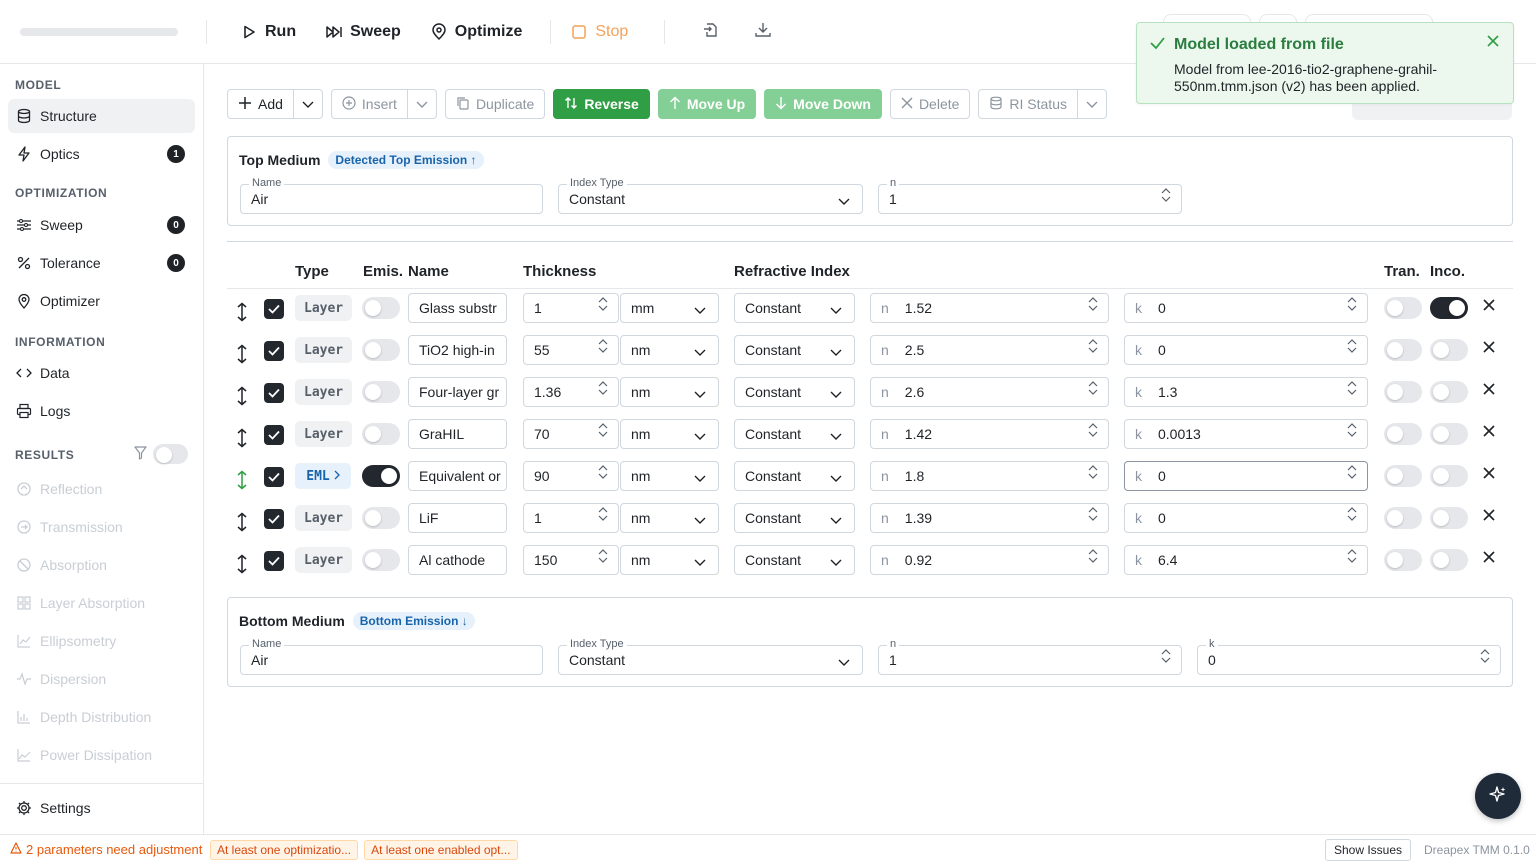  Describe the element at coordinates (101, 755) in the screenshot. I see `sidebar-item-power-dissipation: Power Dissipation` at that location.